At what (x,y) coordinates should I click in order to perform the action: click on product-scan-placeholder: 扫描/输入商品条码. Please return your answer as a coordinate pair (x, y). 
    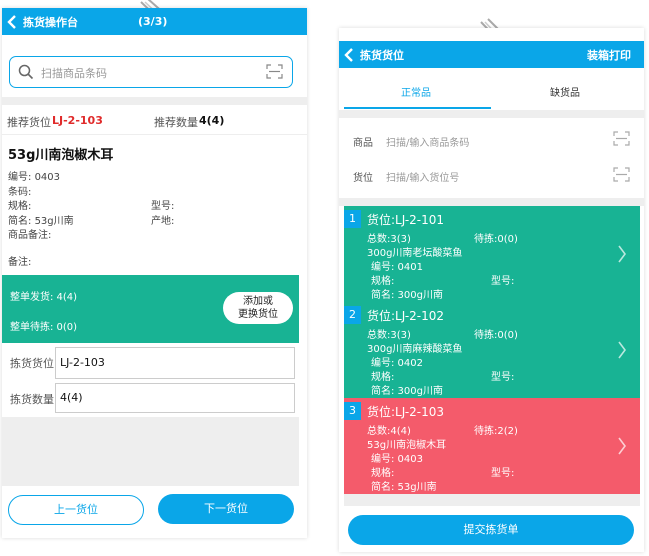
    Looking at the image, I should click on (428, 143).